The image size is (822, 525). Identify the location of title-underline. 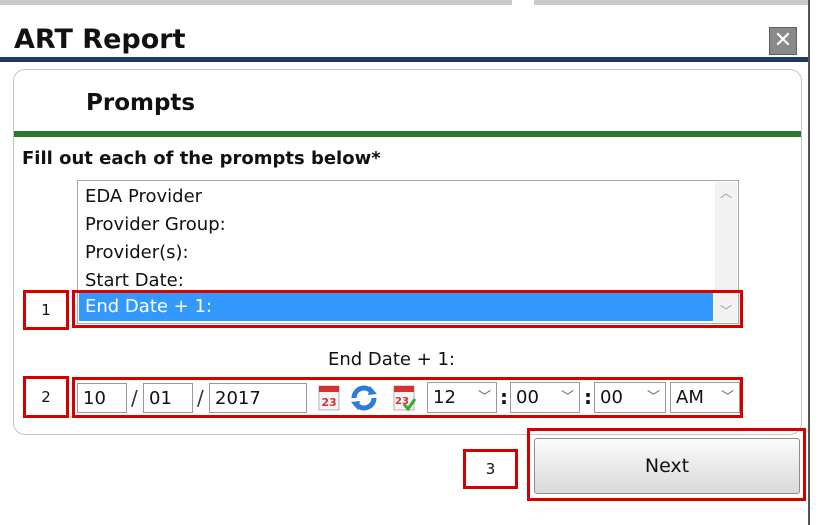
(404, 59).